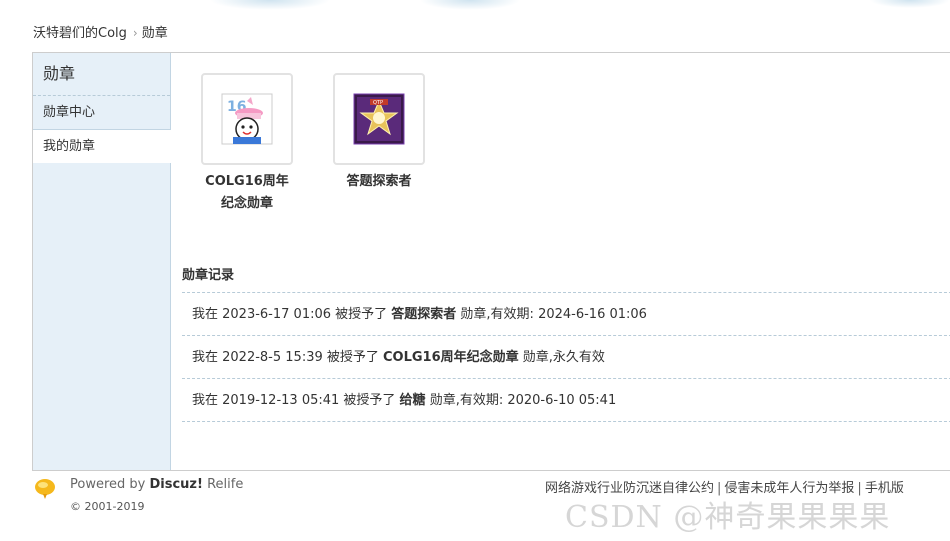 This screenshot has width=950, height=541. I want to click on colg-16-anniversary-medal-icon: 16, so click(247, 119).